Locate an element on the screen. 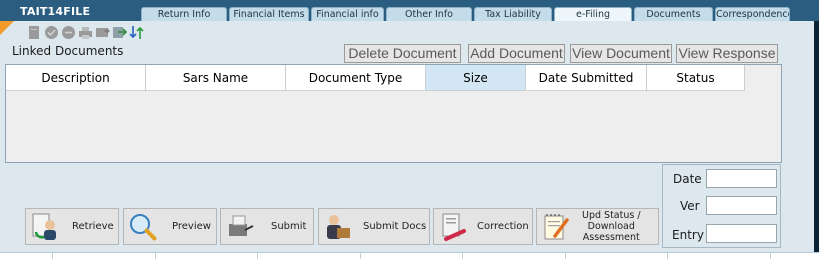  upd-status-line-1: Upd Status / is located at coordinates (611, 215).